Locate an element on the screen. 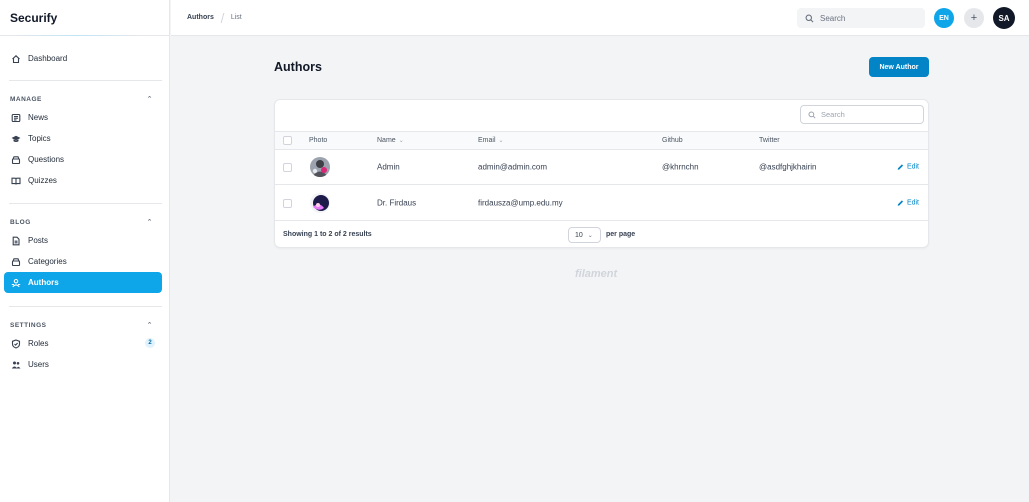 The width and height of the screenshot is (1029, 502). section-title: BLOG is located at coordinates (20, 222).